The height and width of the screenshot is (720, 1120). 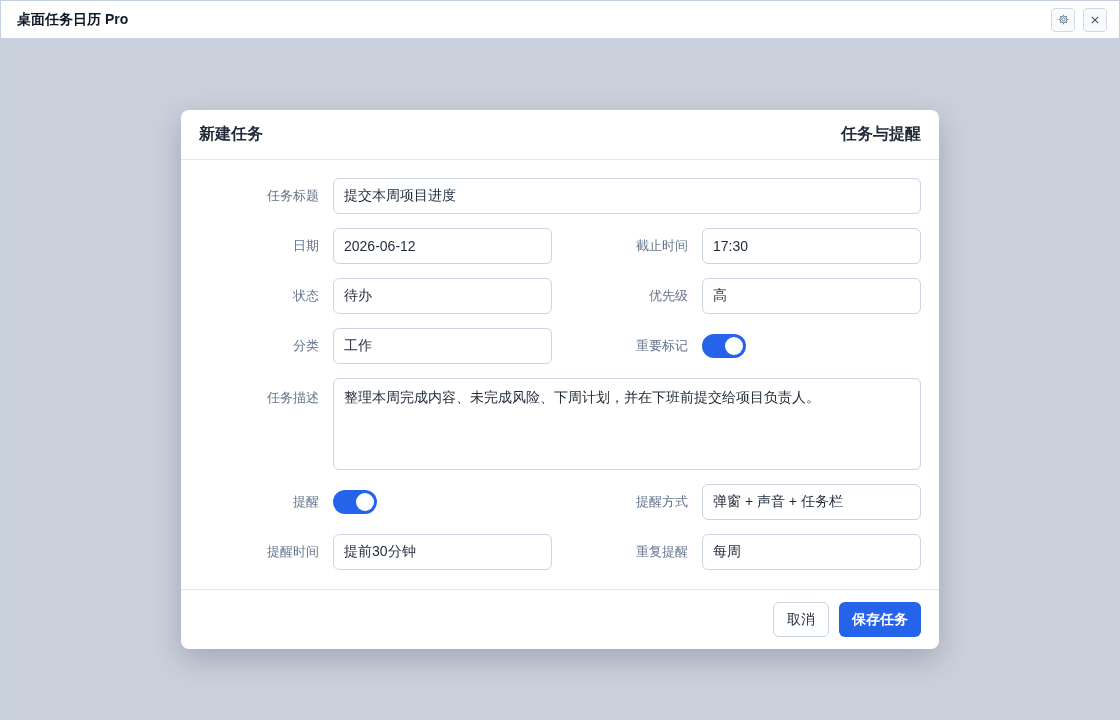 I want to click on text-field: 2026-06-12, so click(x=442, y=245).